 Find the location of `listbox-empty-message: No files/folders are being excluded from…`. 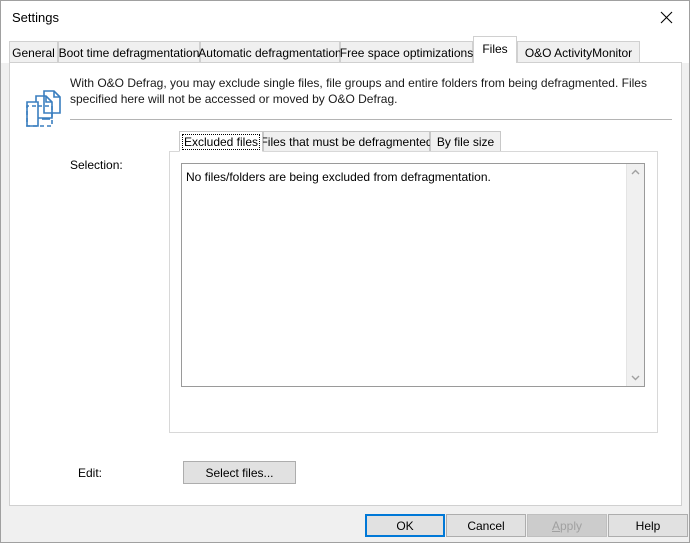

listbox-empty-message: No files/folders are being excluded from… is located at coordinates (338, 177).